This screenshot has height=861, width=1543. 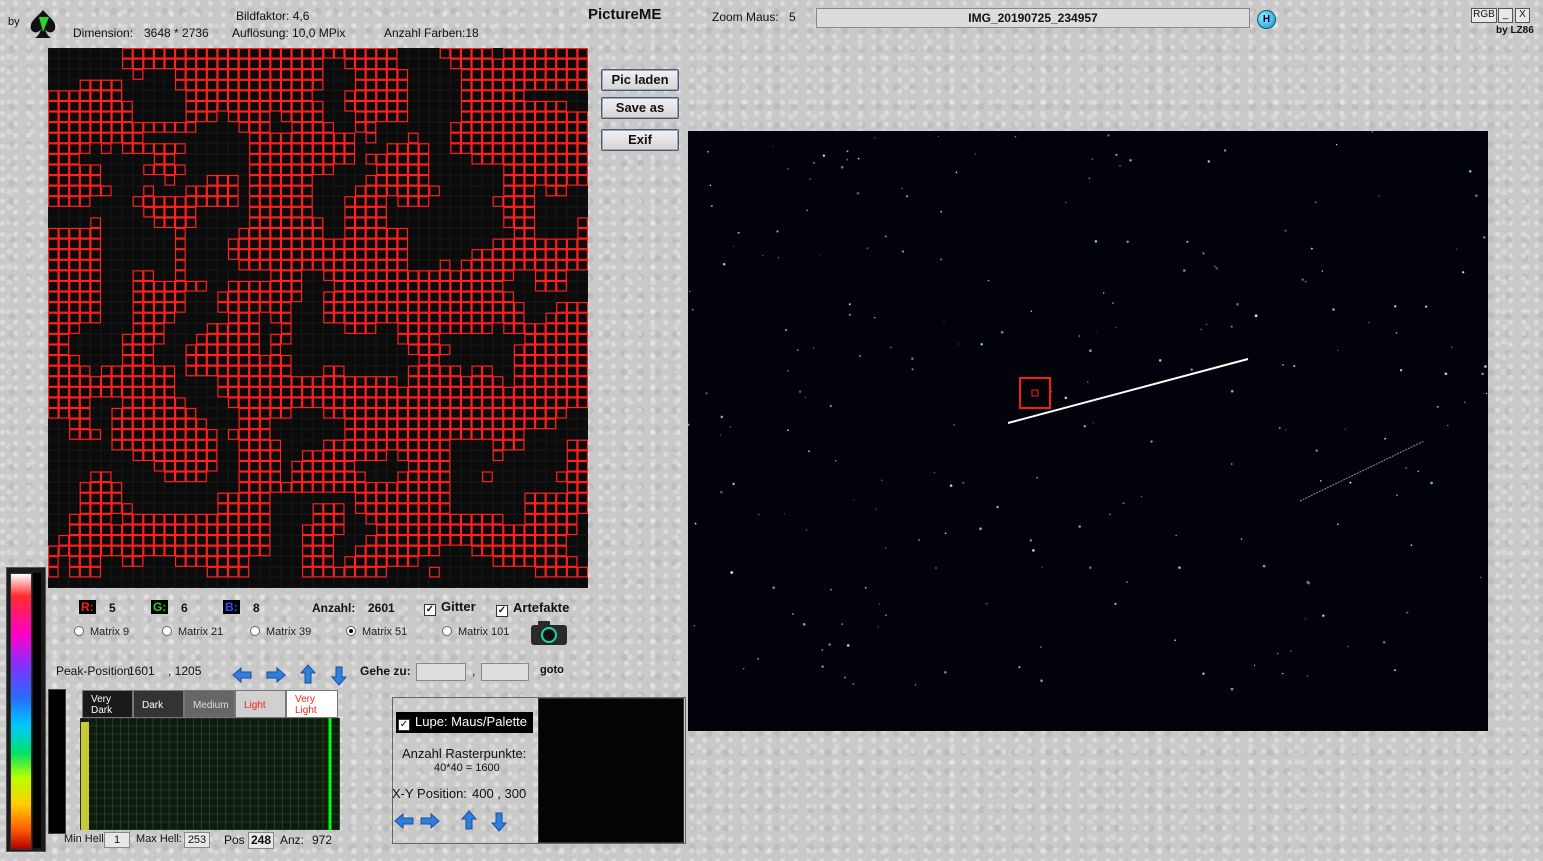 I want to click on exif-button: Exif, so click(x=640, y=140).